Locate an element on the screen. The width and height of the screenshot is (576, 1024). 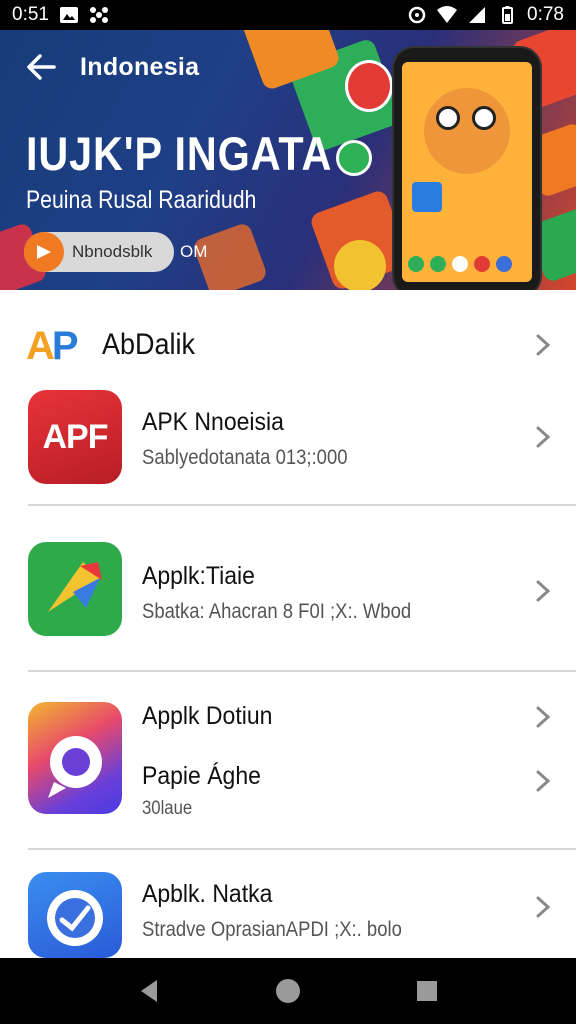
status-right: 0:78 is located at coordinates (485, 15).